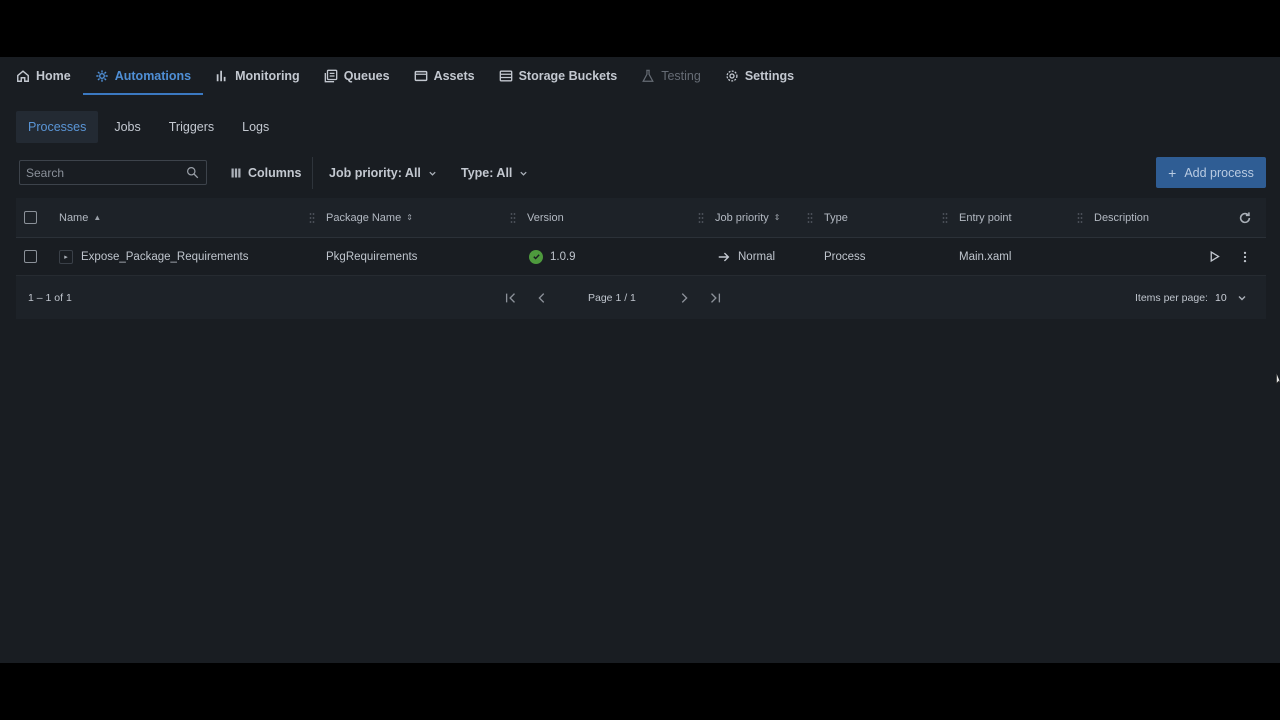  What do you see at coordinates (375, 173) in the screenshot?
I see `job-priority-filter-label: Job priority: All` at bounding box center [375, 173].